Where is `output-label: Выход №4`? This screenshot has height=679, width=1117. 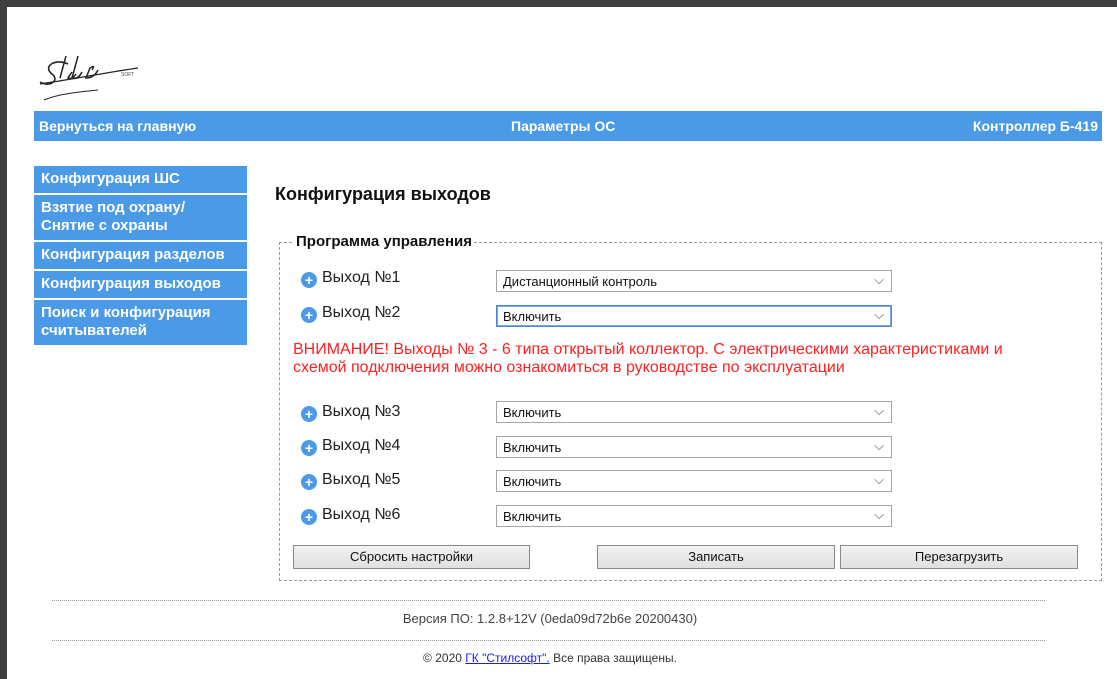 output-label: Выход №4 is located at coordinates (361, 445).